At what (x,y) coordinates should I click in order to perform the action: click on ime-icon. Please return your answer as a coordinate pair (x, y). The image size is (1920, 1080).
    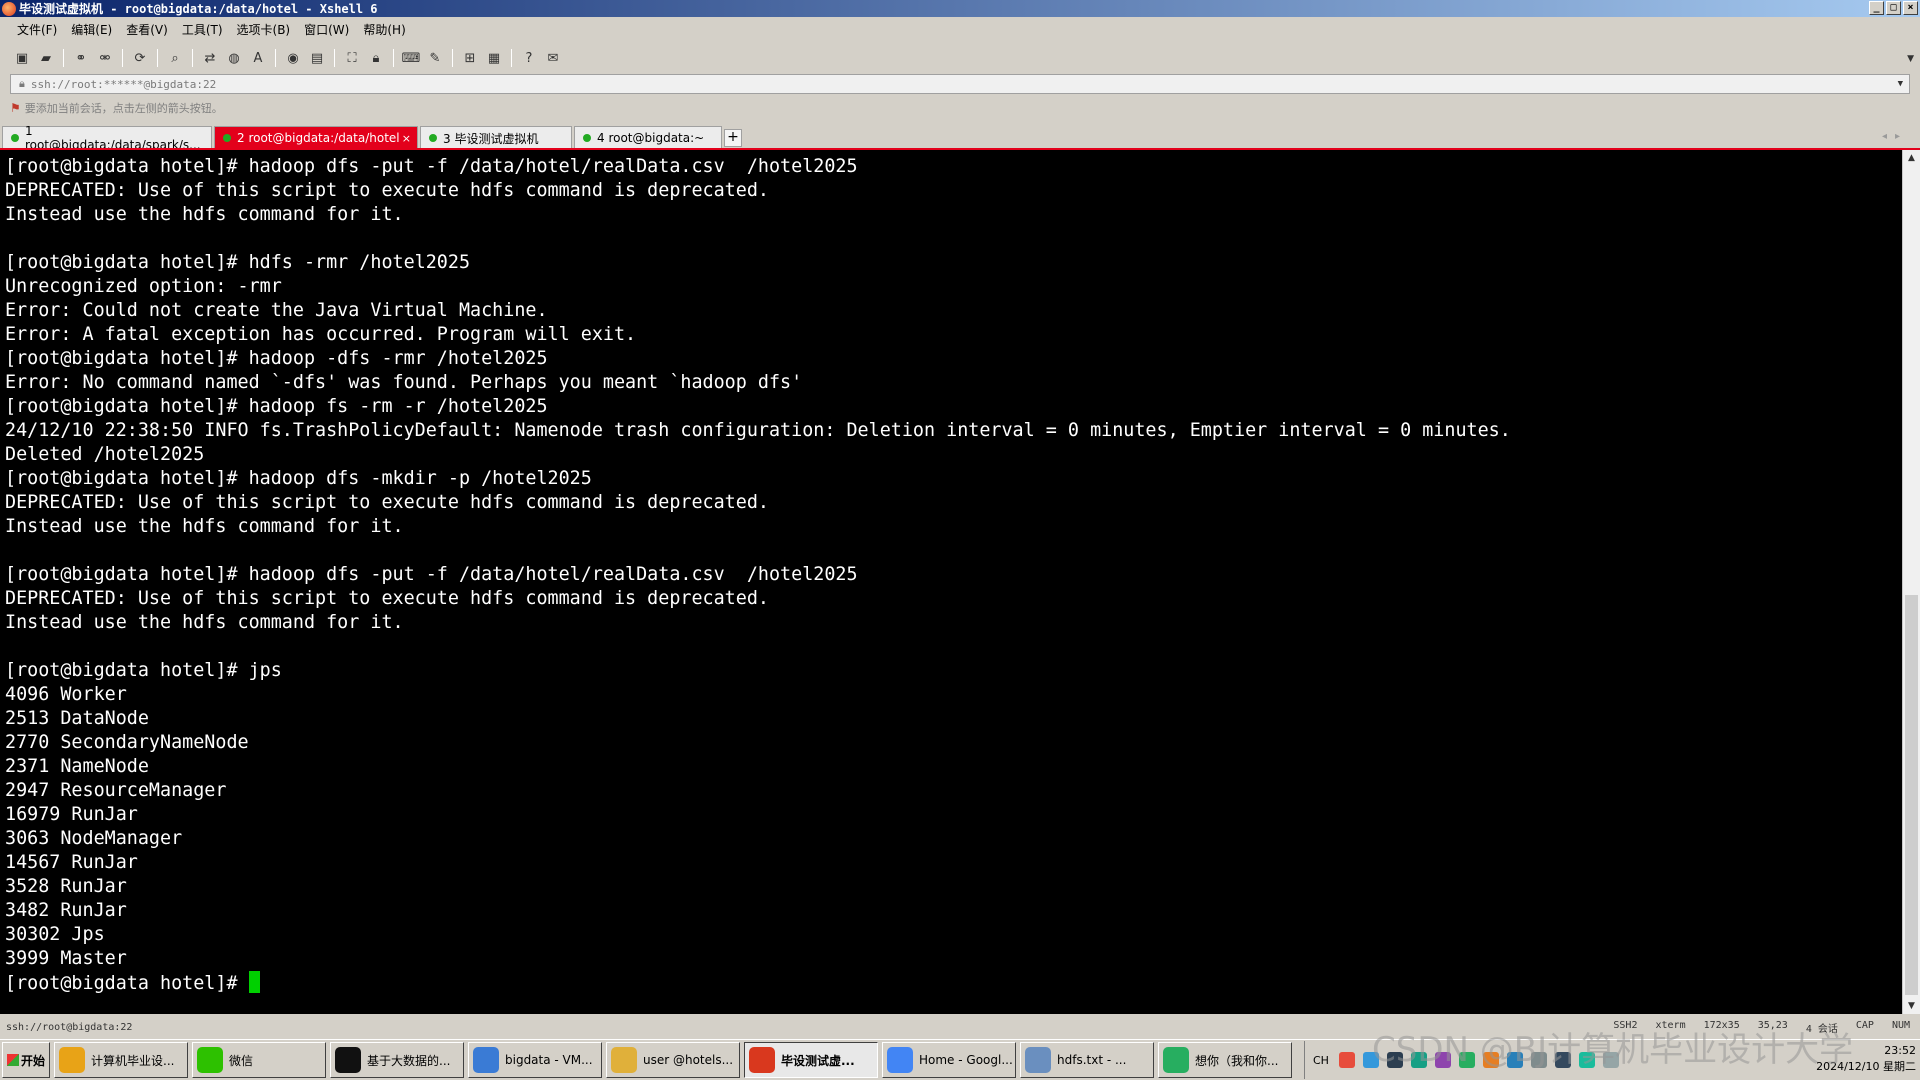
    Looking at the image, I should click on (1346, 1060).